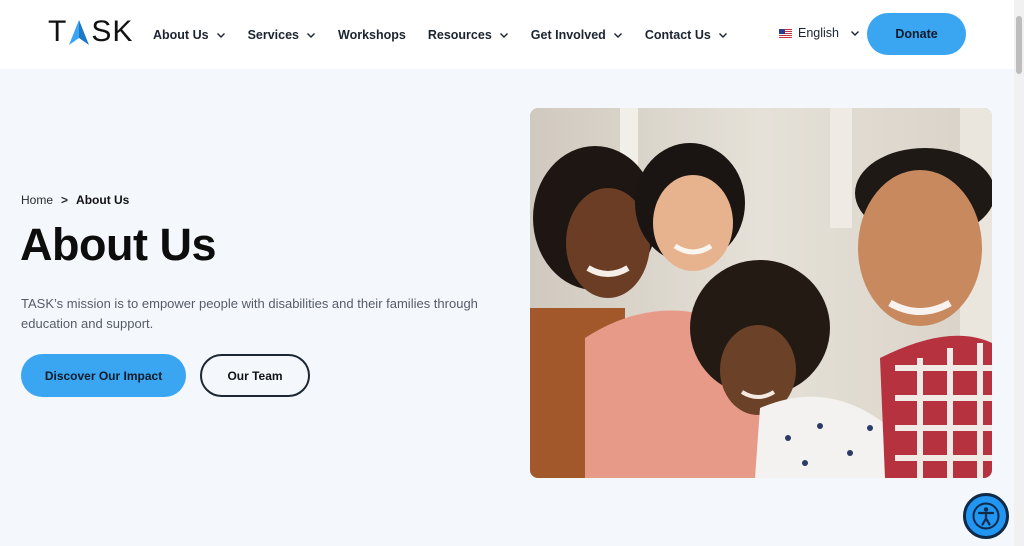  I want to click on nav-item-label: Contact Us, so click(677, 34).